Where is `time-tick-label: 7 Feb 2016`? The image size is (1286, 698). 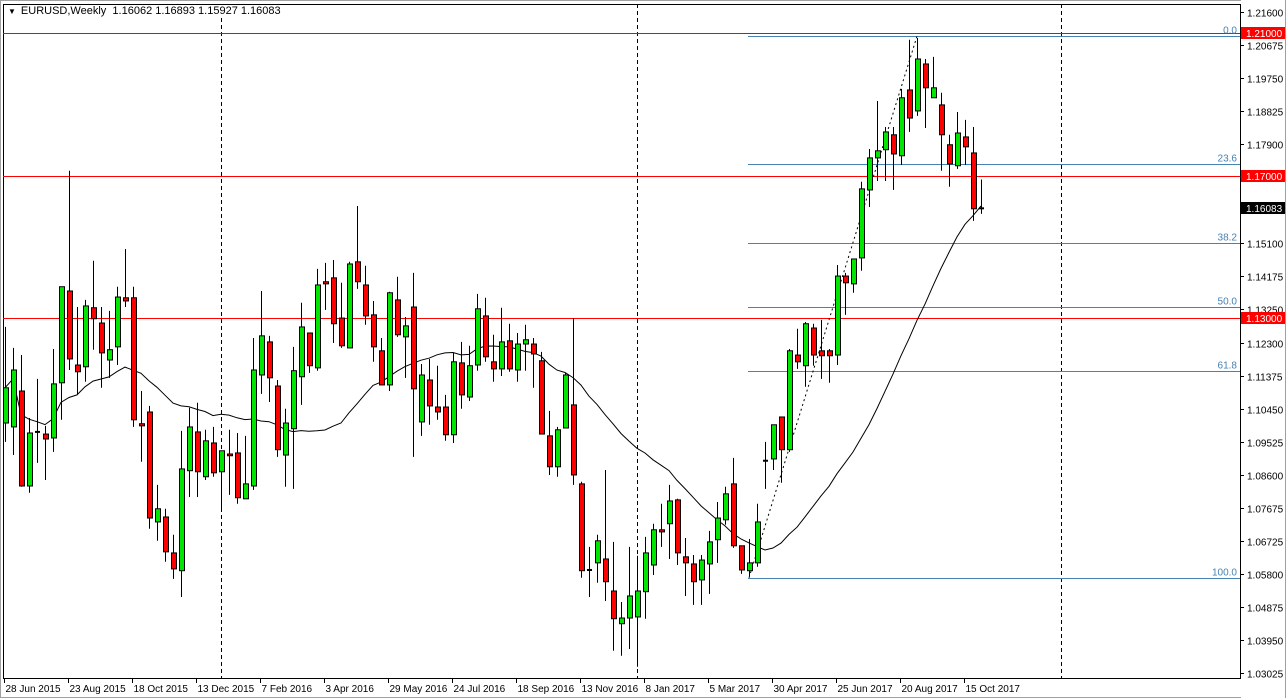 time-tick-label: 7 Feb 2016 is located at coordinates (287, 689).